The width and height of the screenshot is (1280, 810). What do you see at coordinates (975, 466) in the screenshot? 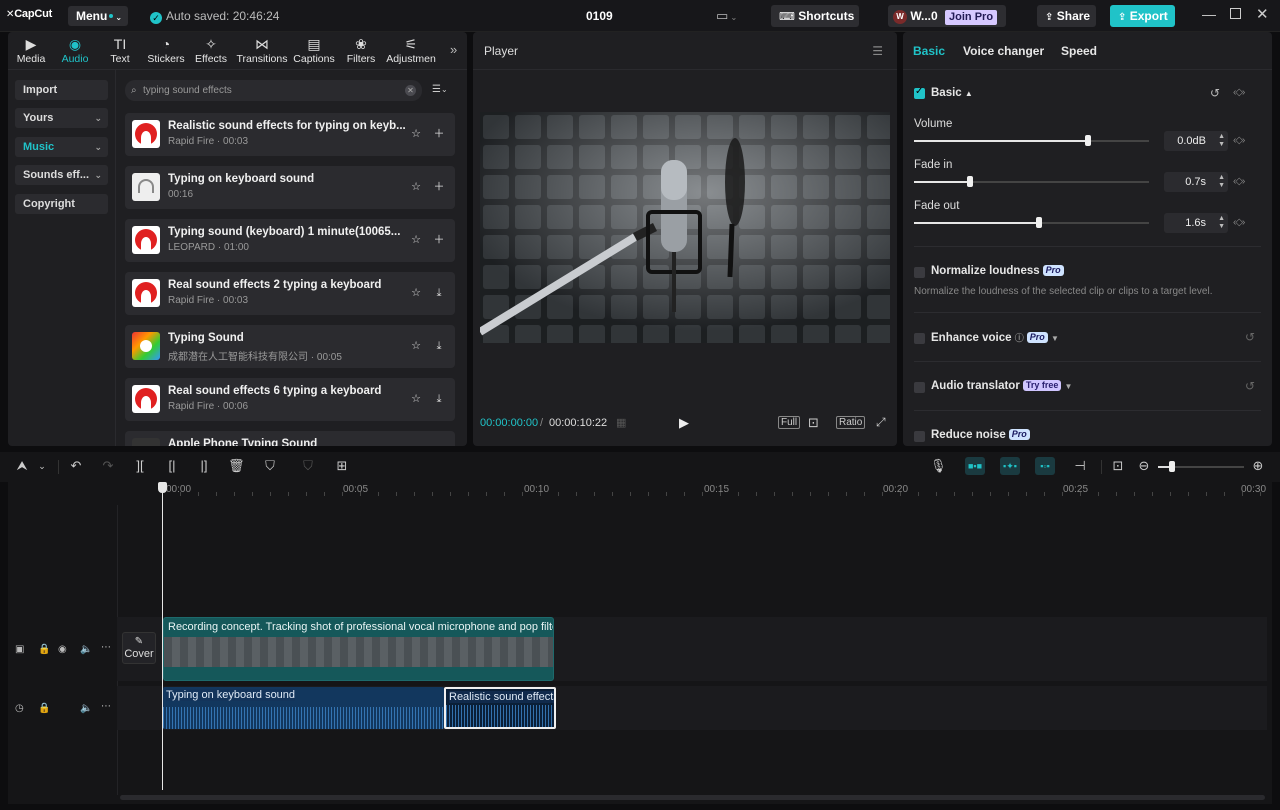
I see `main-track-magnet-icon: ■▪■` at bounding box center [975, 466].